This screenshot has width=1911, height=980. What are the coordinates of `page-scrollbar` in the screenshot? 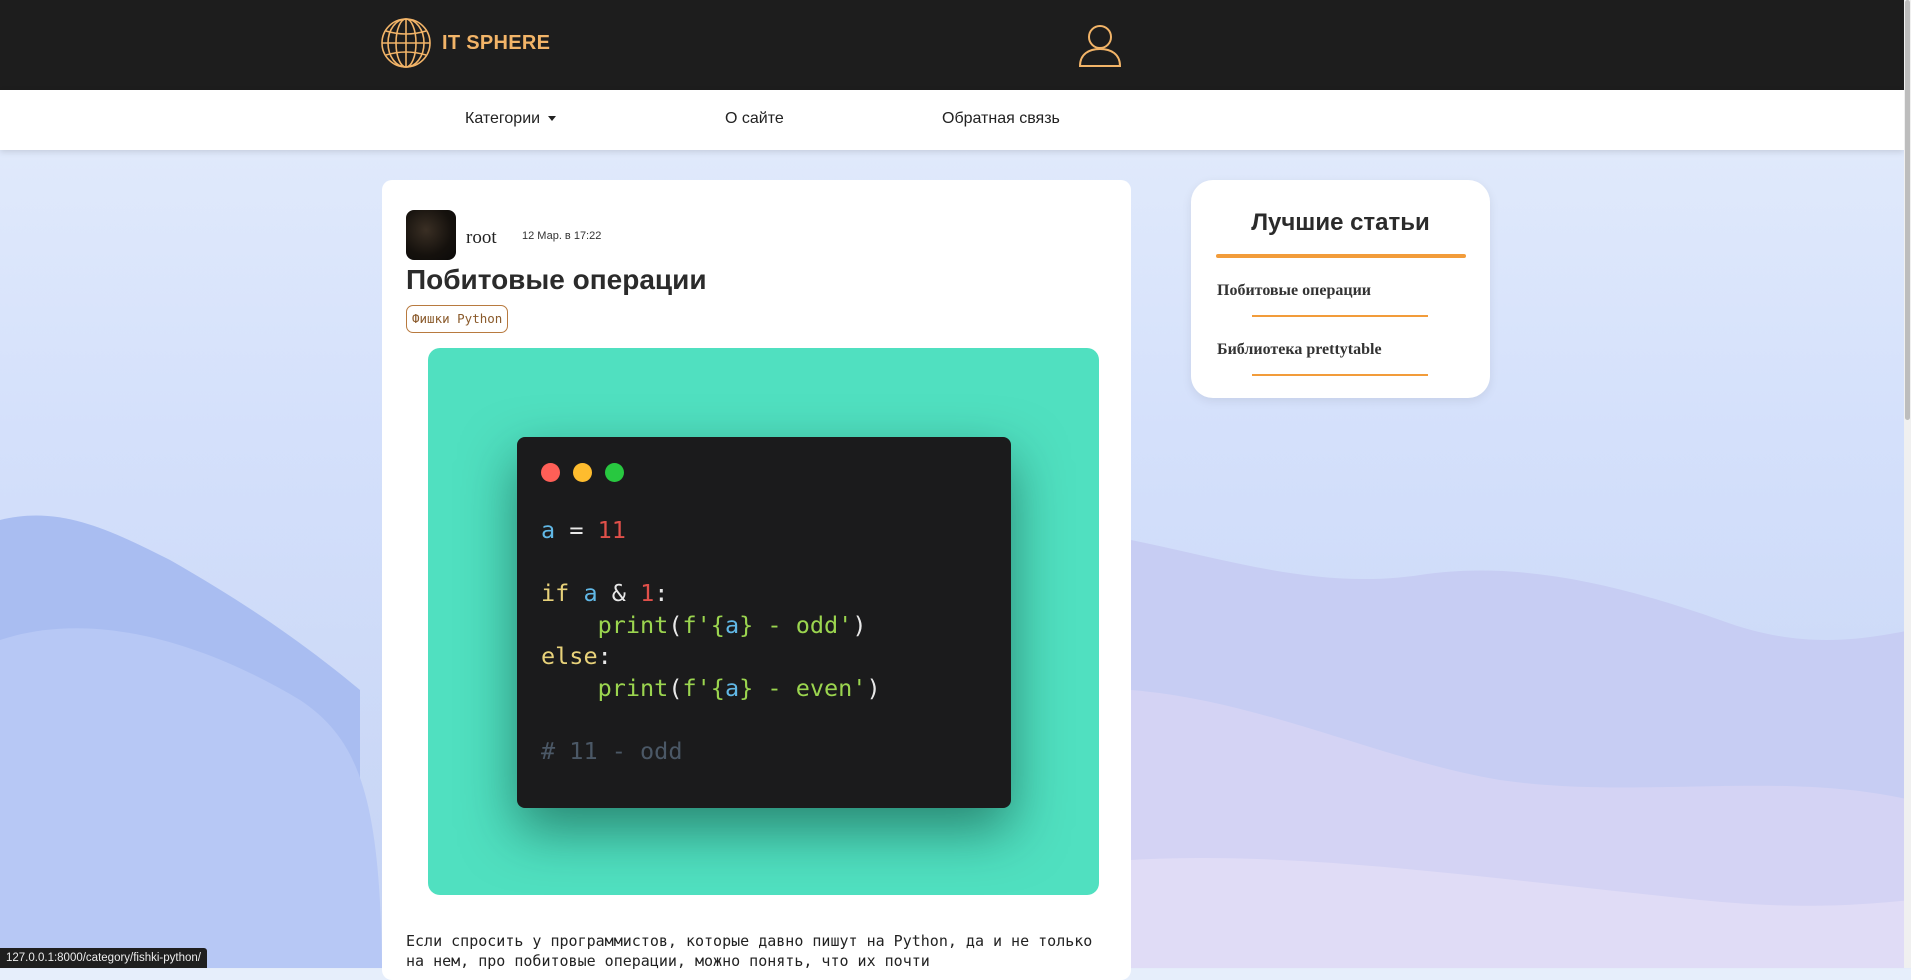 It's located at (1907, 484).